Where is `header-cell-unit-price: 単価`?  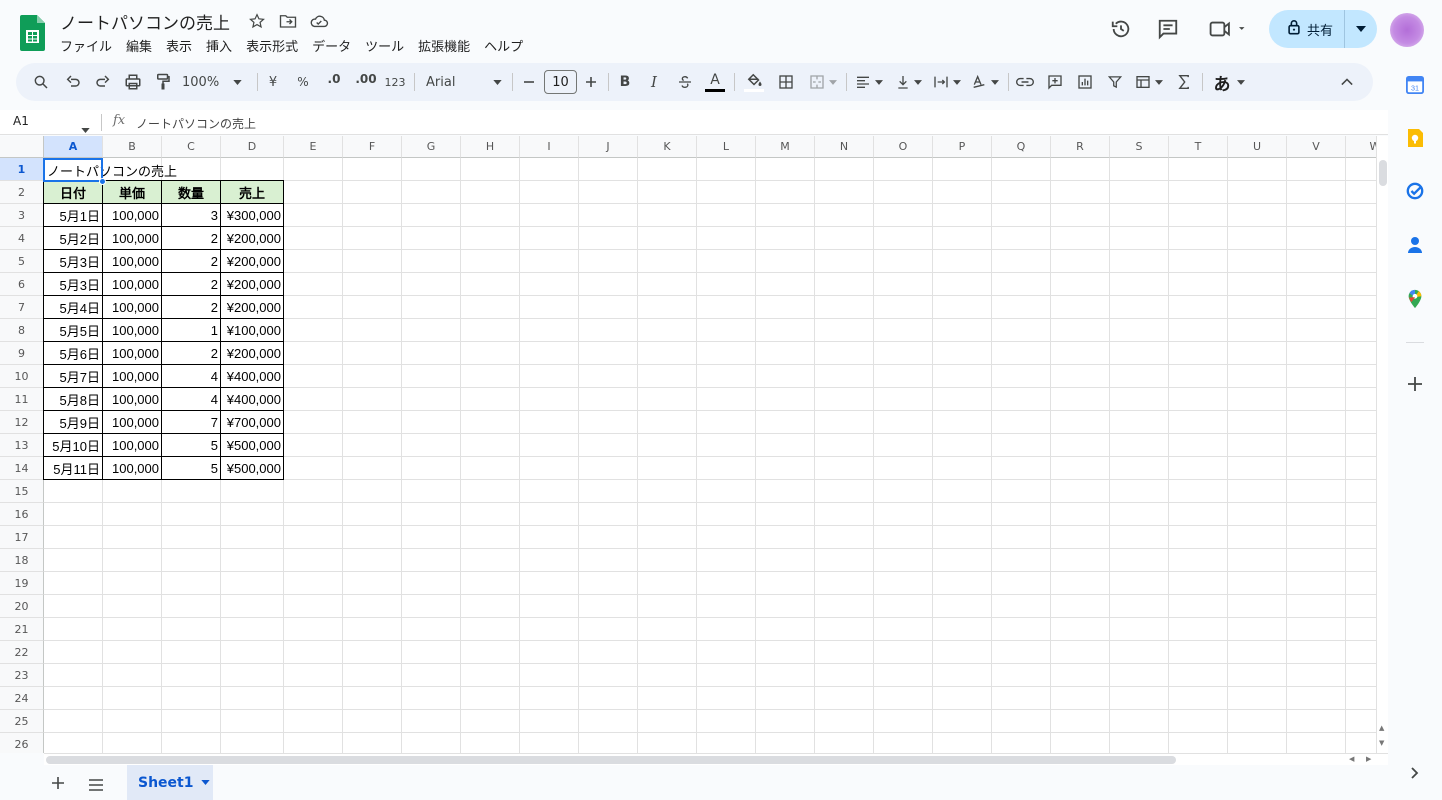
header-cell-unit-price: 単価 is located at coordinates (132, 192).